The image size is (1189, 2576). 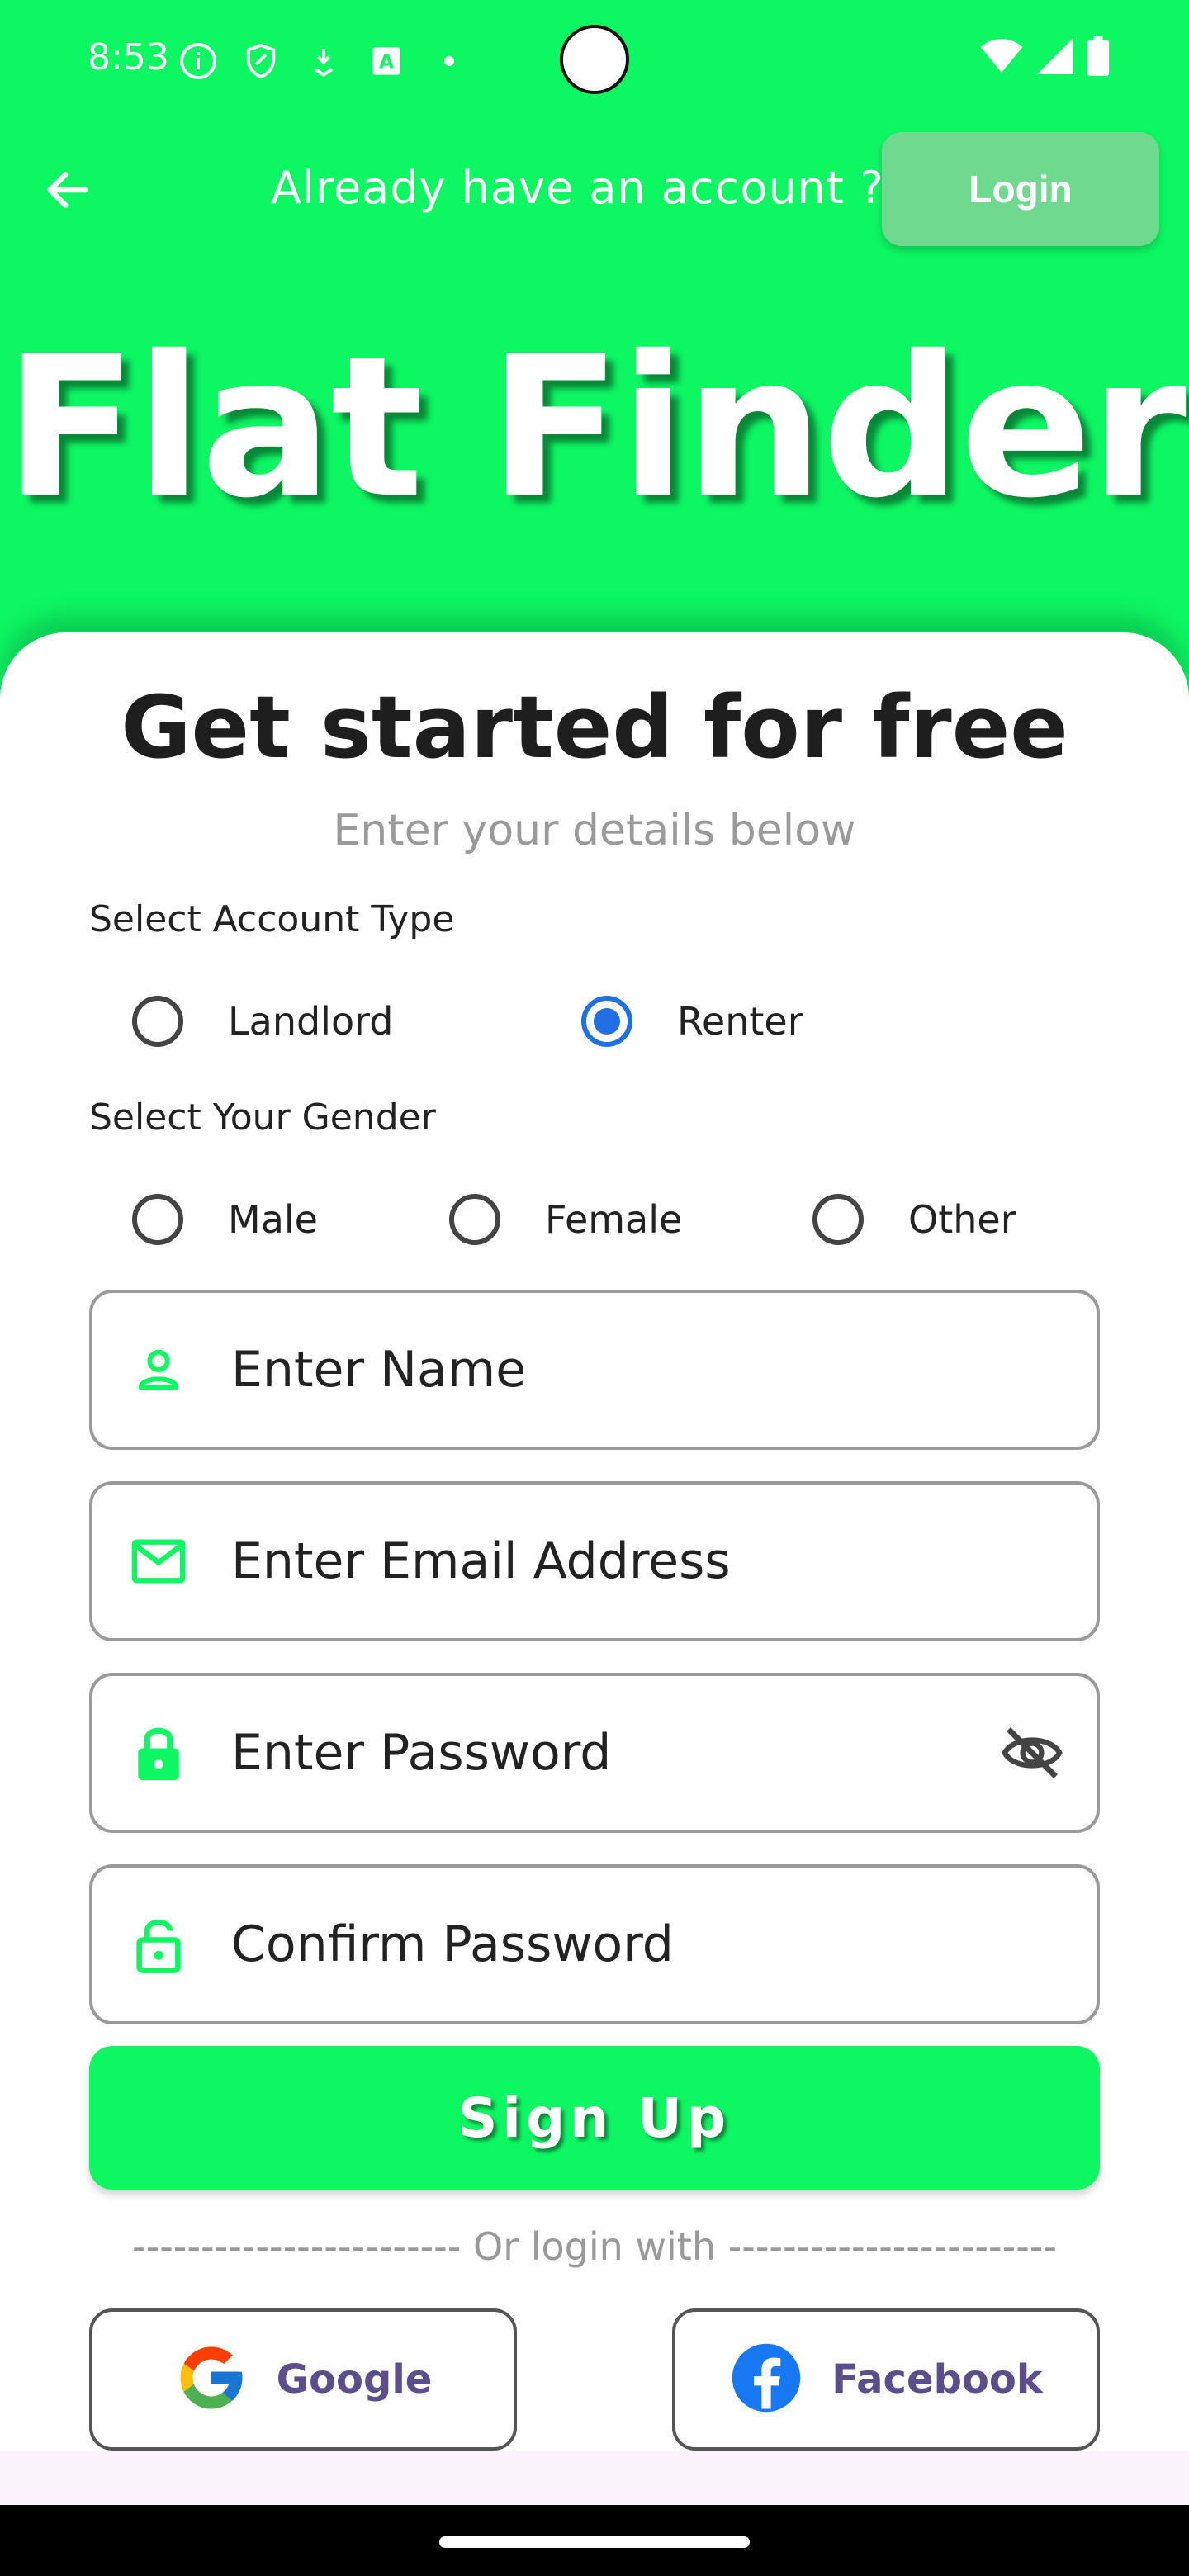 I want to click on gender-label: Select Your Gender, so click(x=262, y=1117).